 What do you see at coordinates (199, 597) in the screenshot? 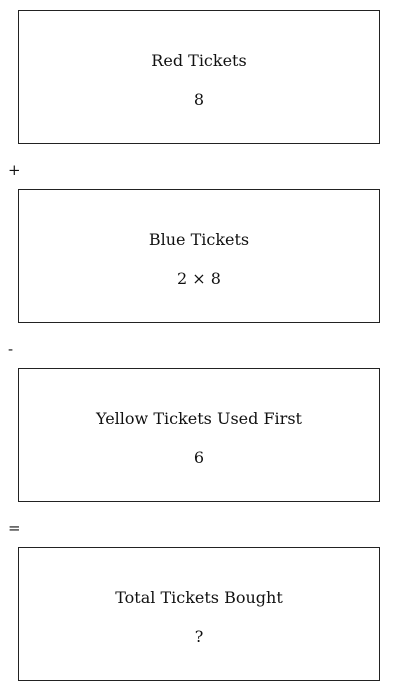
I see `box-title: Total Tickets Bought` at bounding box center [199, 597].